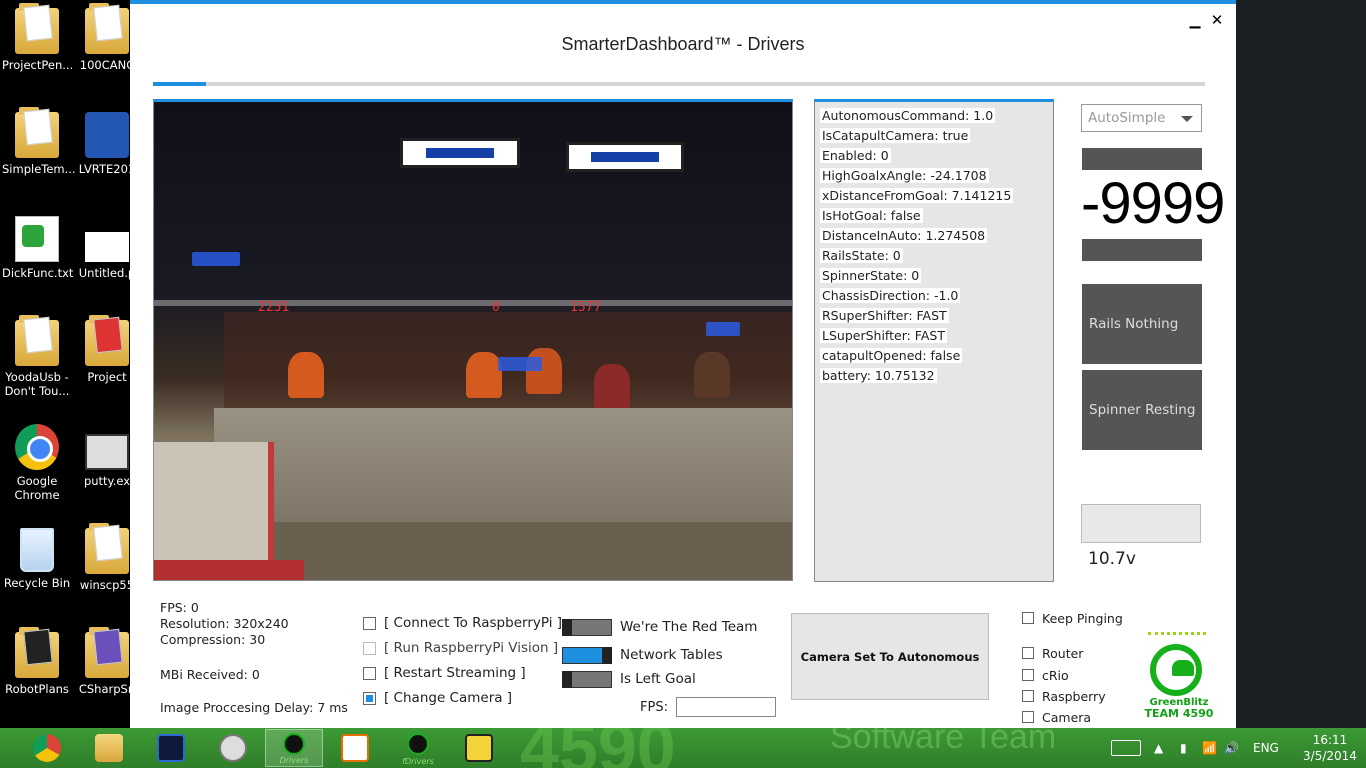 Image resolution: width=1366 pixels, height=768 pixels. Describe the element at coordinates (861, 255) in the screenshot. I see `network-value-text: RailsState: 0` at that location.